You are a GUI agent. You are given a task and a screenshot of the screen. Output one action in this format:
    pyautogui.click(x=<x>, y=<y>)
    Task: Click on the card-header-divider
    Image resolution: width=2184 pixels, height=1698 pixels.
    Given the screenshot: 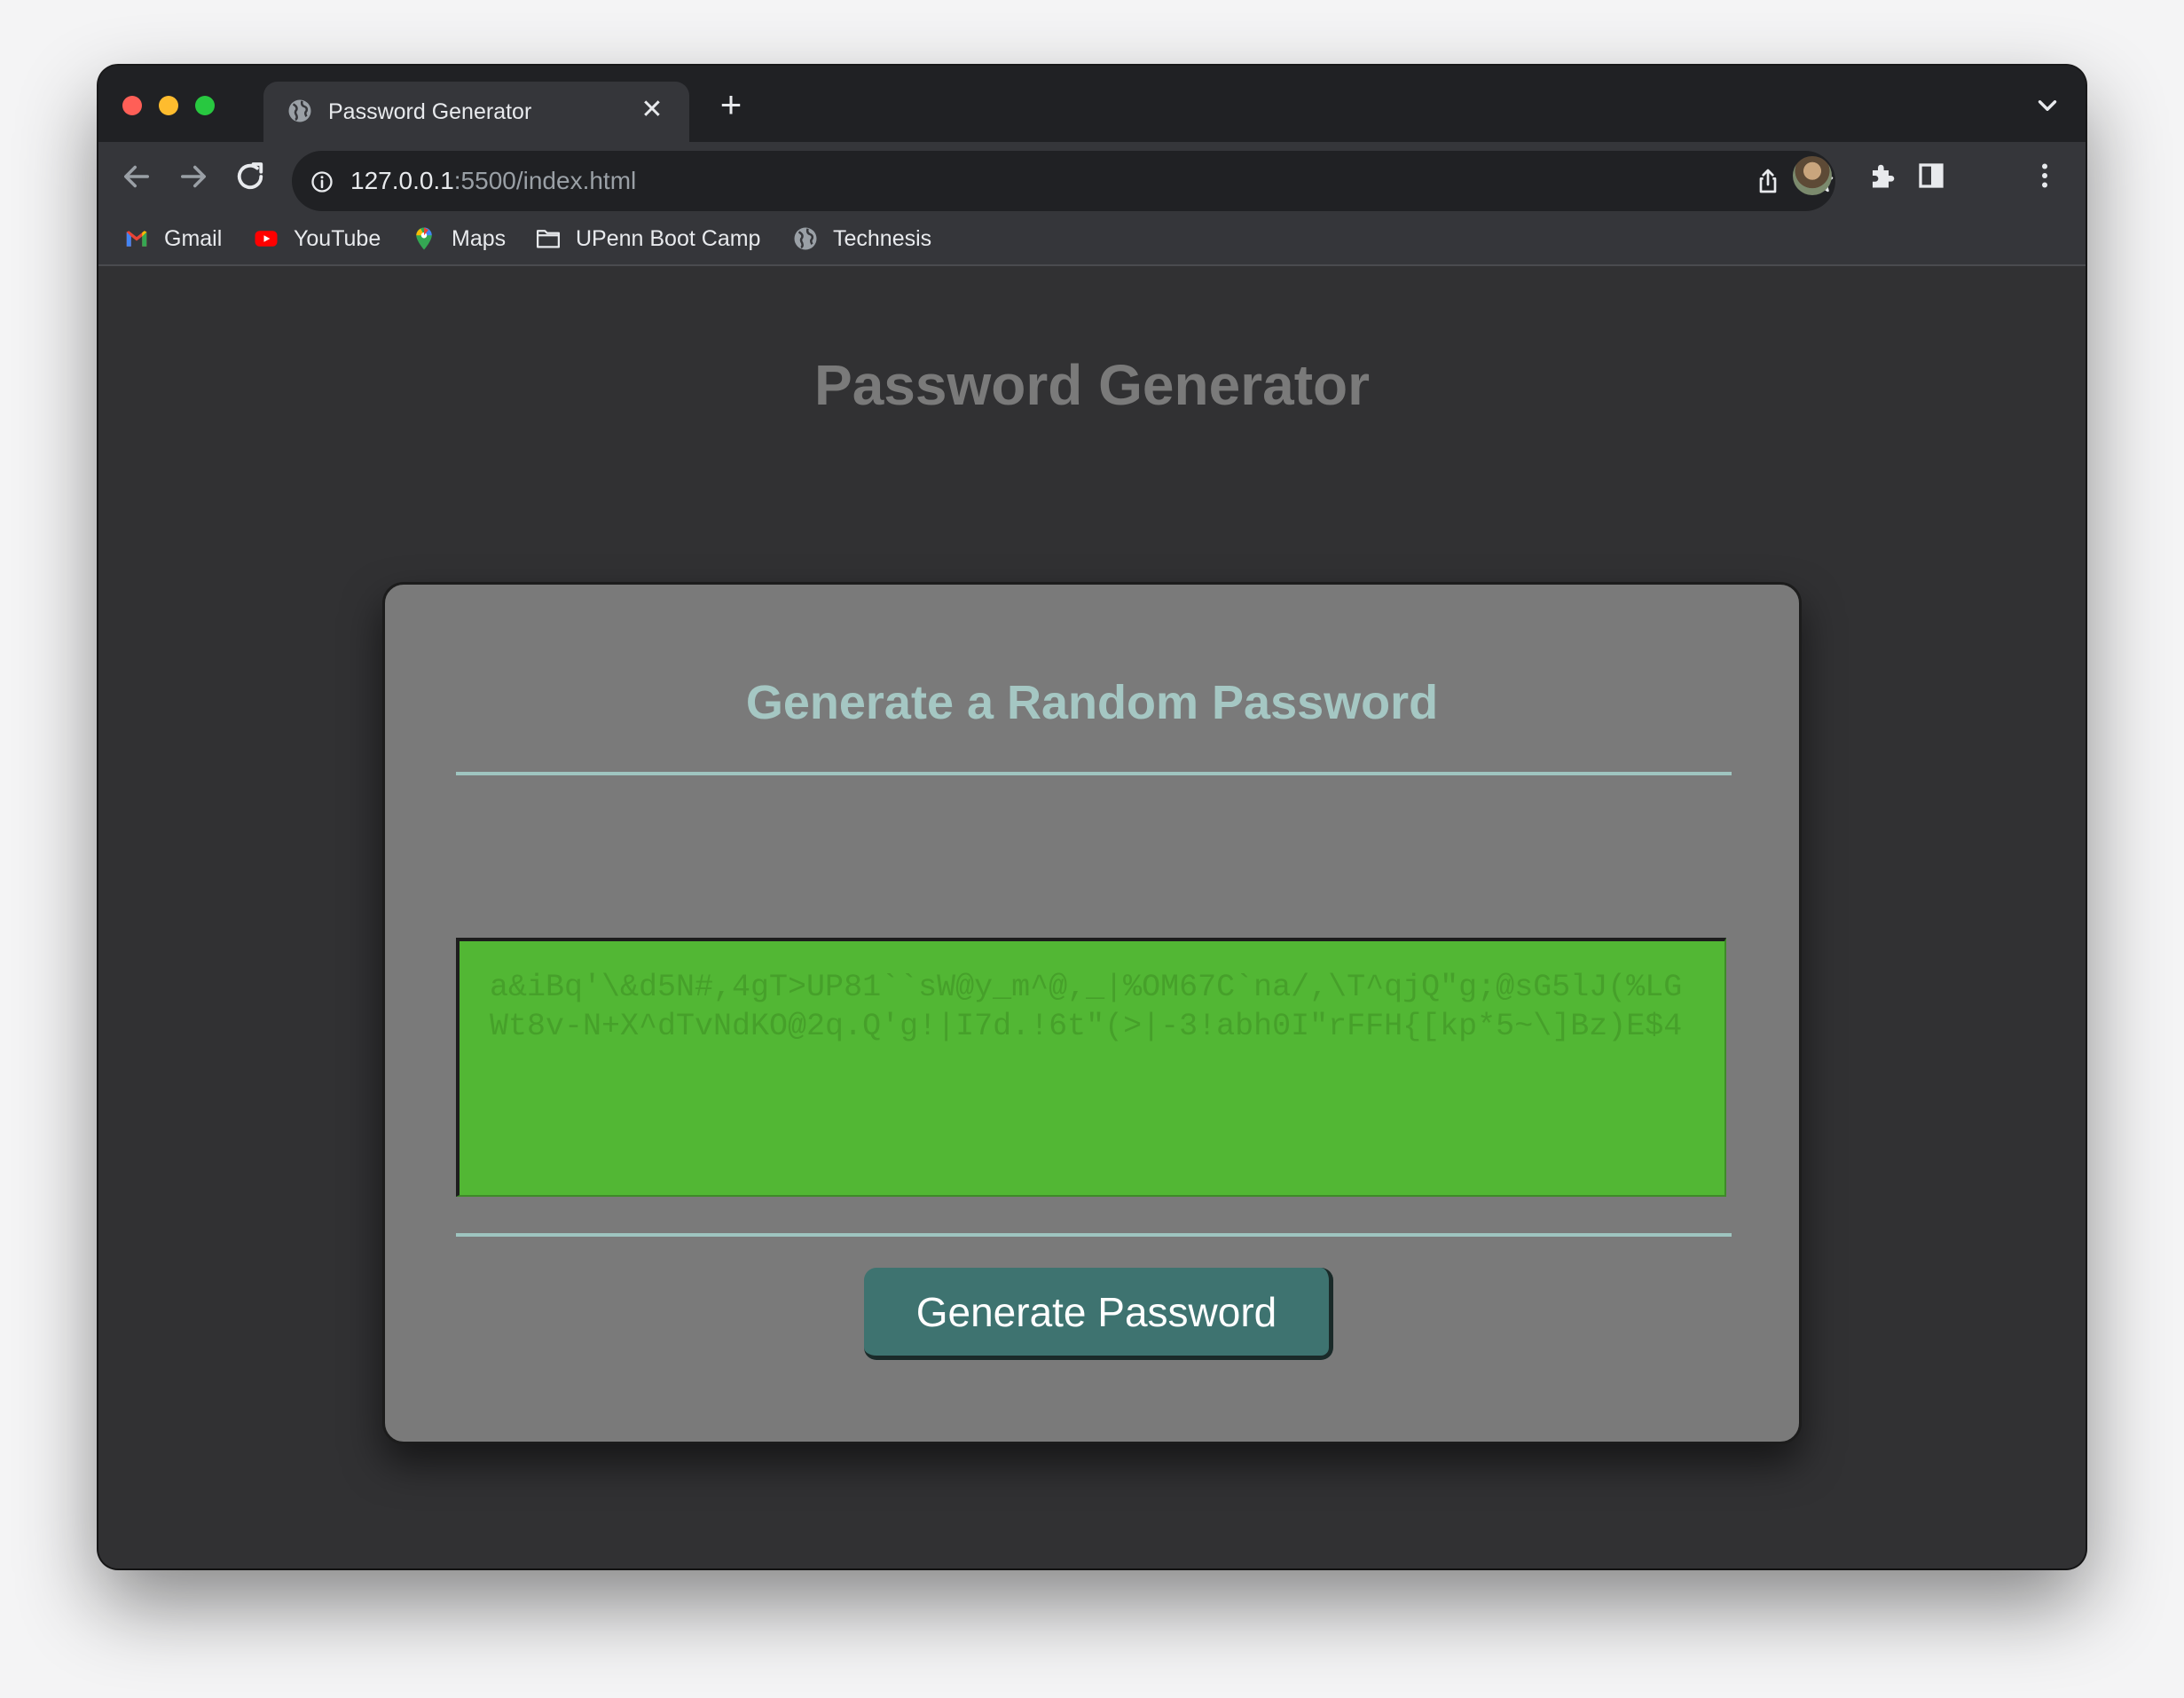 What is the action you would take?
    pyautogui.click(x=1094, y=773)
    